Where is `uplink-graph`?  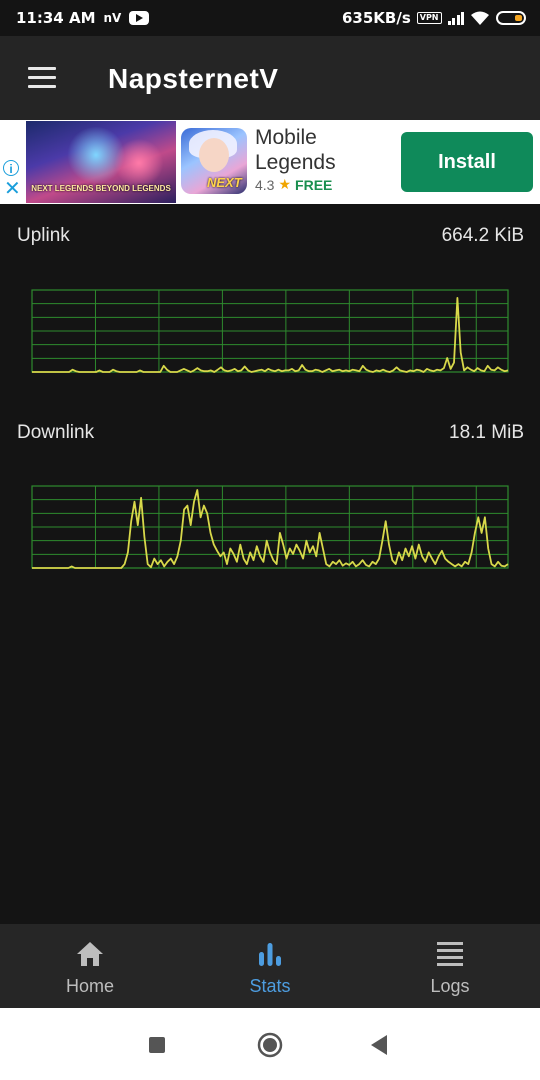
uplink-graph is located at coordinates (270, 331).